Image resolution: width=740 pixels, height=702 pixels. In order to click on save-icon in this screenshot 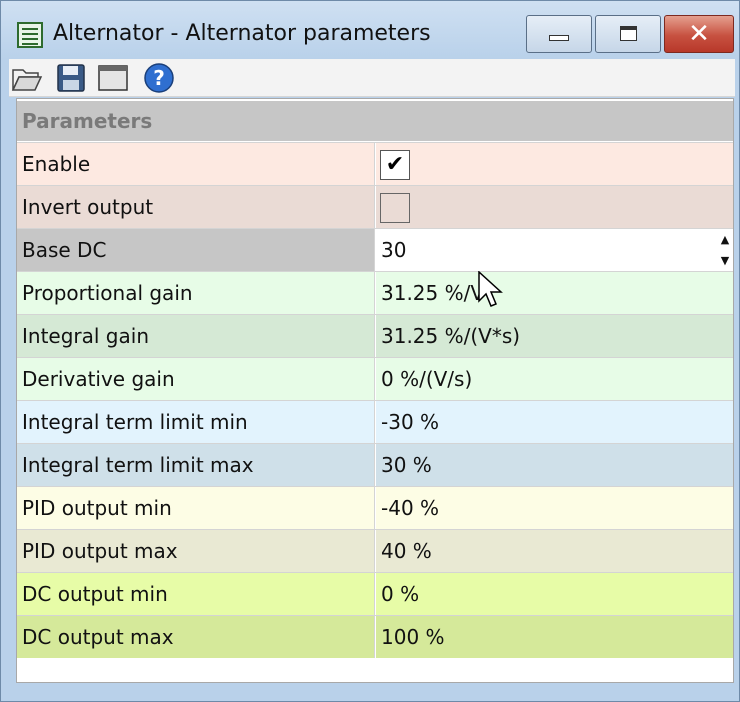, I will do `click(71, 78)`.